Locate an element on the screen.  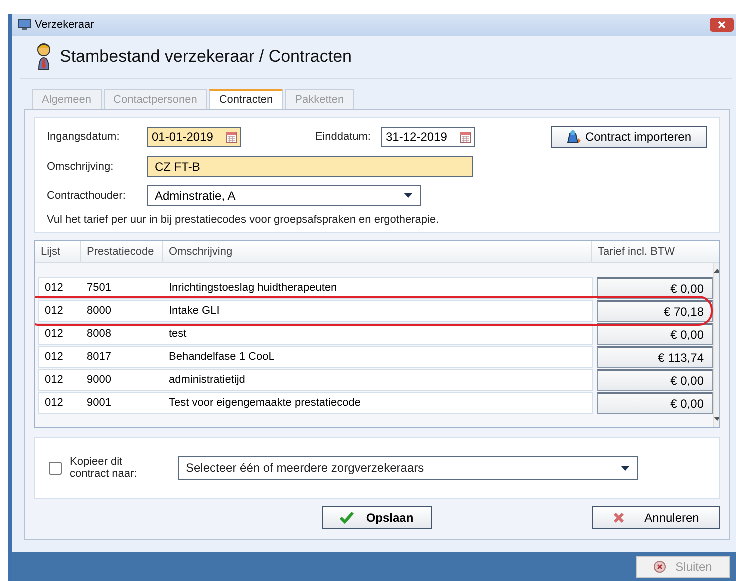
date-field: 31-12-2019 is located at coordinates (428, 137).